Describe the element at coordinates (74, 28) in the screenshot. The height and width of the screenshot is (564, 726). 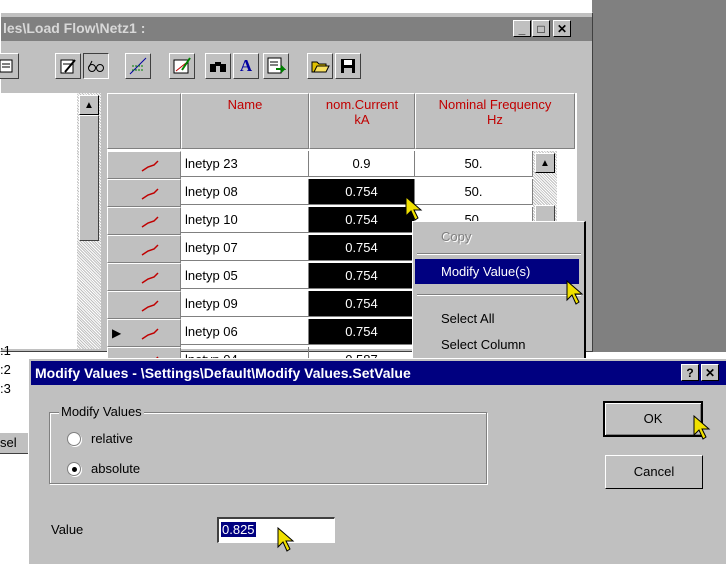
I see `main-window-title: les\Load Flow\Netz1 :` at that location.